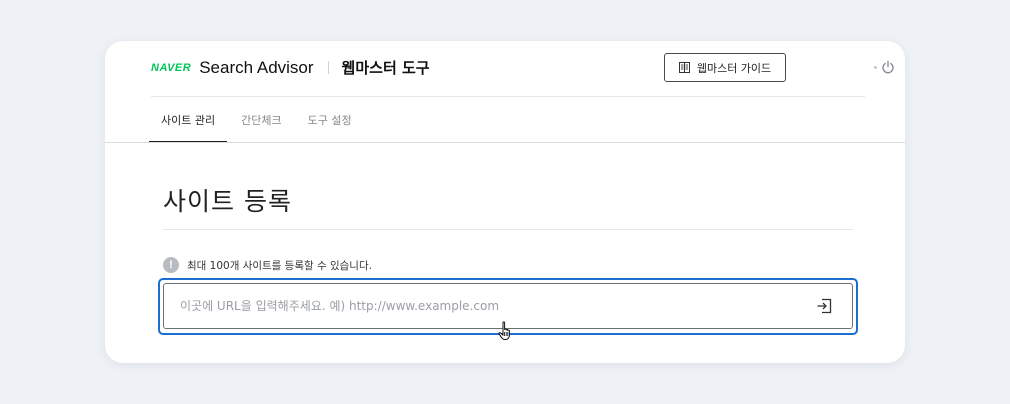 The width and height of the screenshot is (1010, 404). What do you see at coordinates (508, 229) in the screenshot?
I see `title-divider` at bounding box center [508, 229].